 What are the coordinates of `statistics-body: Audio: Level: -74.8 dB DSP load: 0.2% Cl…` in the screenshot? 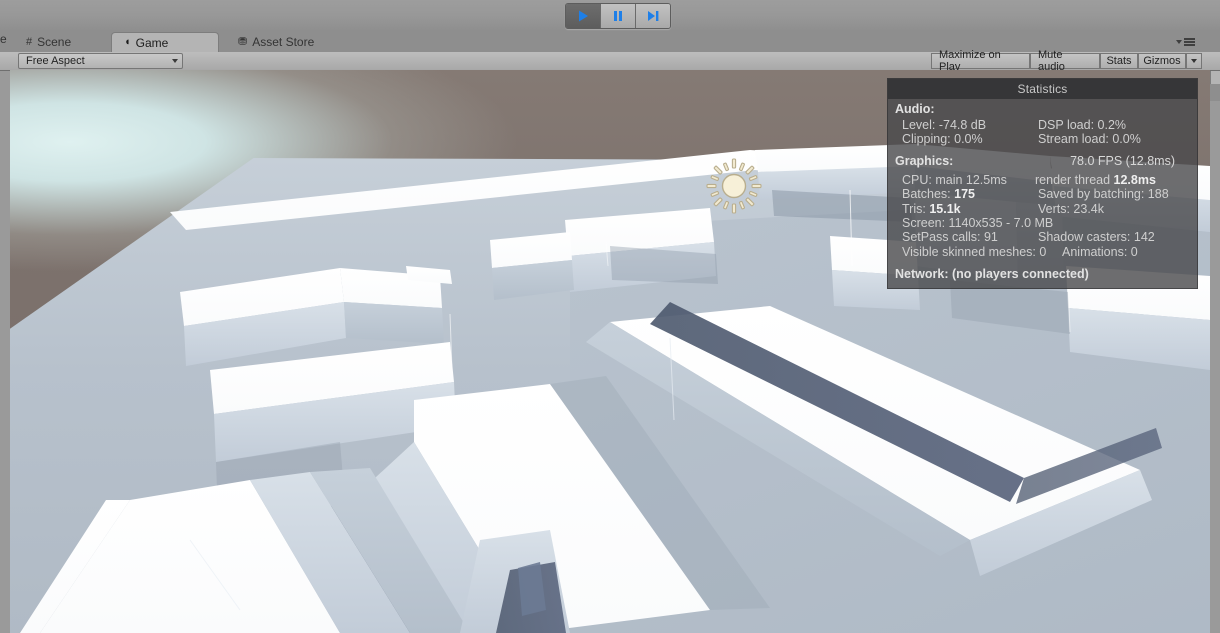 It's located at (1042, 193).